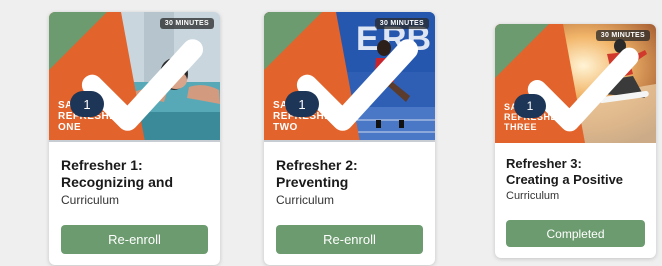 This screenshot has height=266, width=662. I want to click on course-title: Refresher 2: Preventing, so click(351, 174).